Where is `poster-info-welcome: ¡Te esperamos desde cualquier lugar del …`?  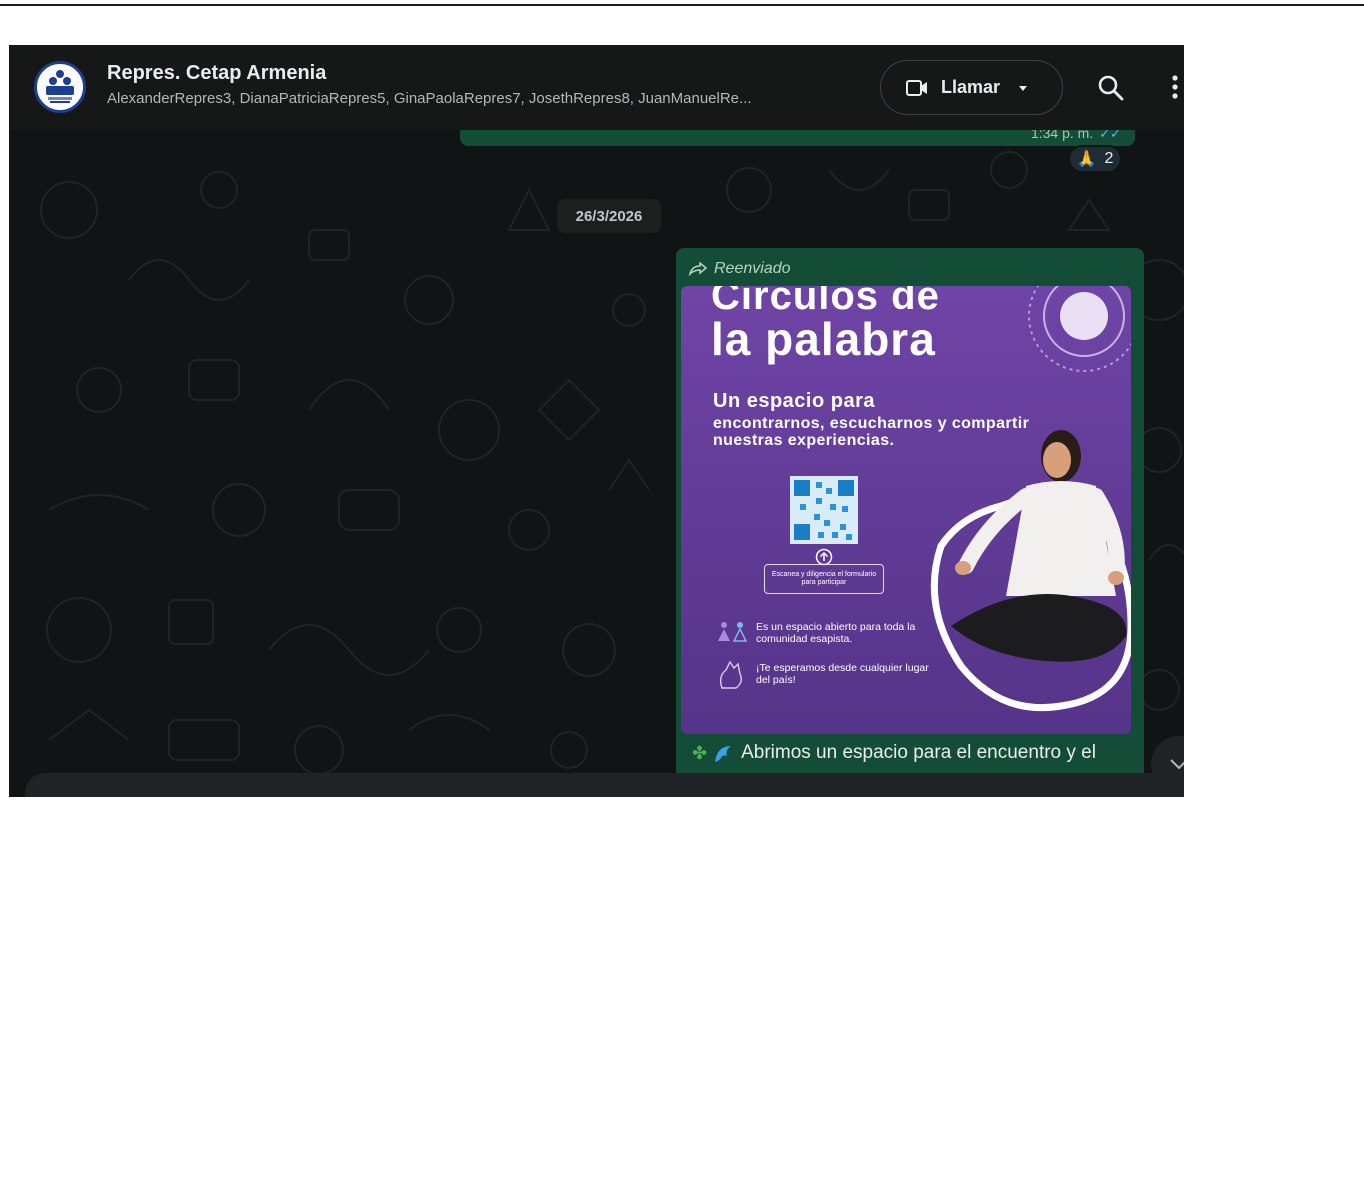 poster-info-welcome: ¡Te esperamos desde cualquier lugar del … is located at coordinates (842, 674).